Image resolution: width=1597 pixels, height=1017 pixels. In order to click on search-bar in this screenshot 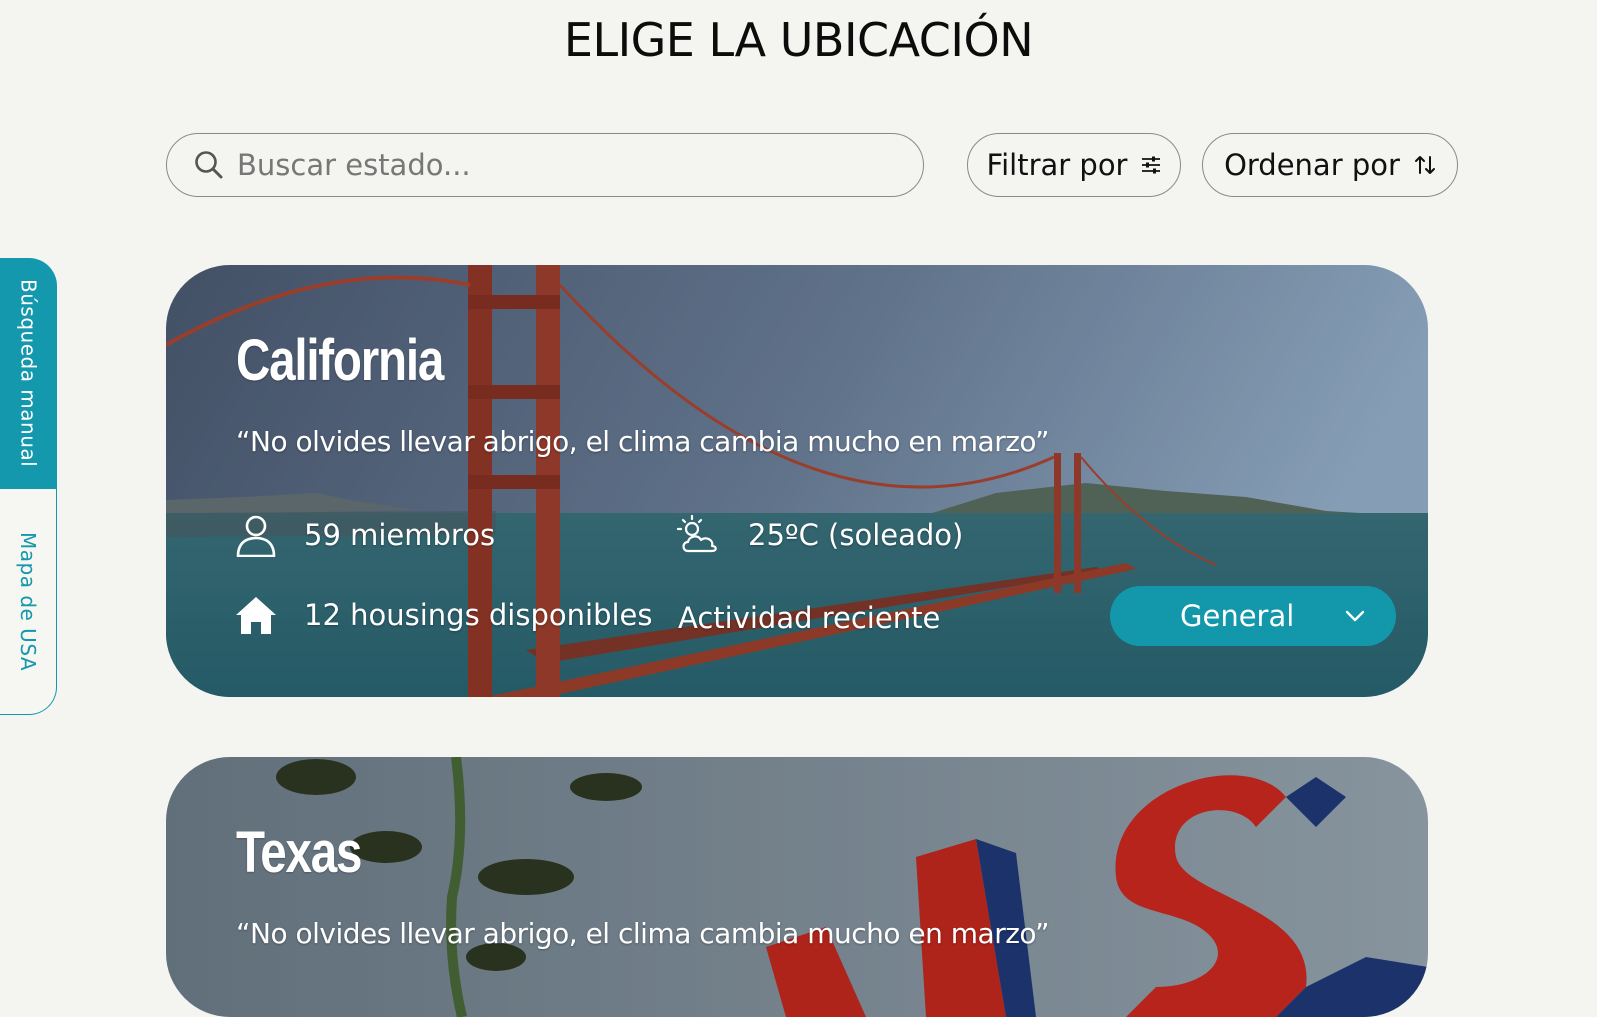, I will do `click(545, 165)`.